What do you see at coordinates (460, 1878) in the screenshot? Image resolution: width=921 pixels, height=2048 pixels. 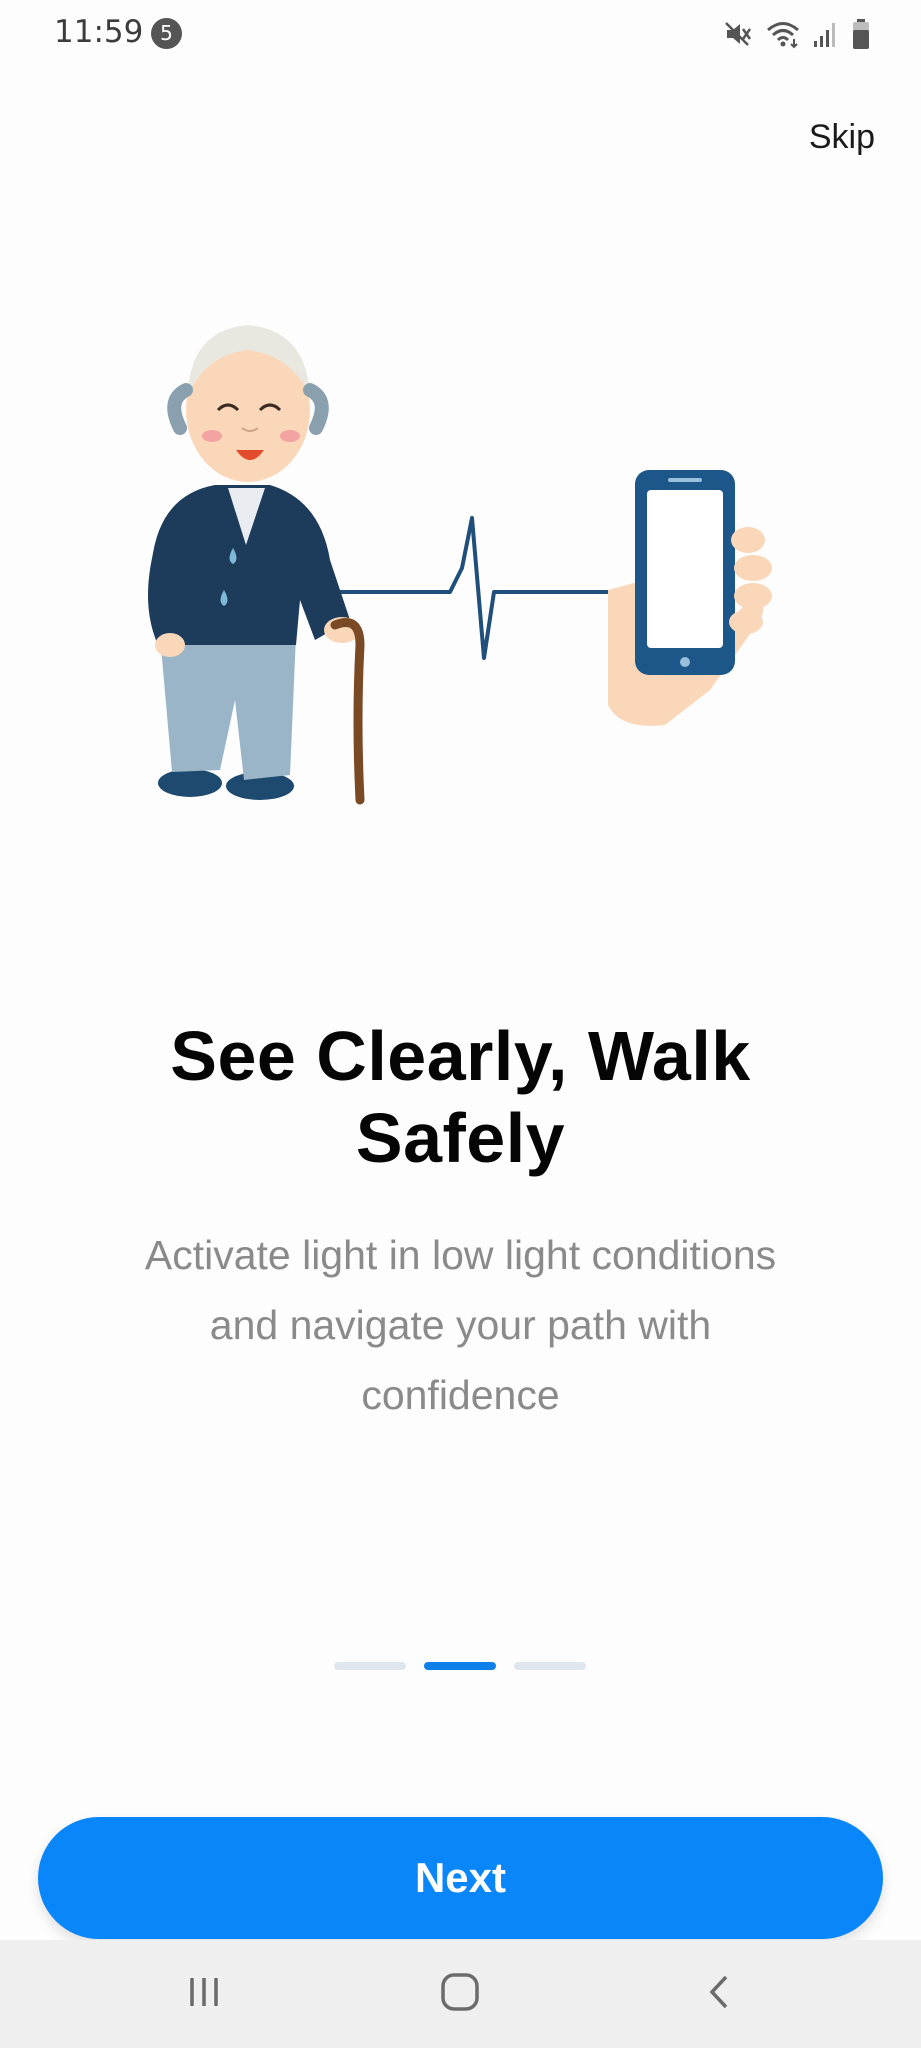 I see `next-button: Next` at bounding box center [460, 1878].